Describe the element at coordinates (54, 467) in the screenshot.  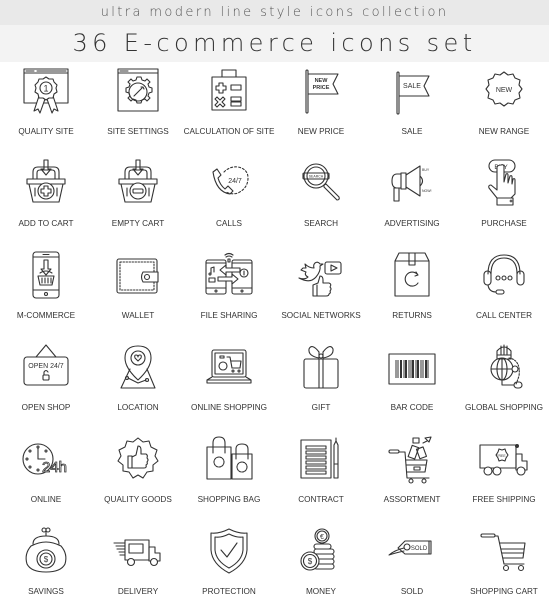
I see `svg-text: 24h` at that location.